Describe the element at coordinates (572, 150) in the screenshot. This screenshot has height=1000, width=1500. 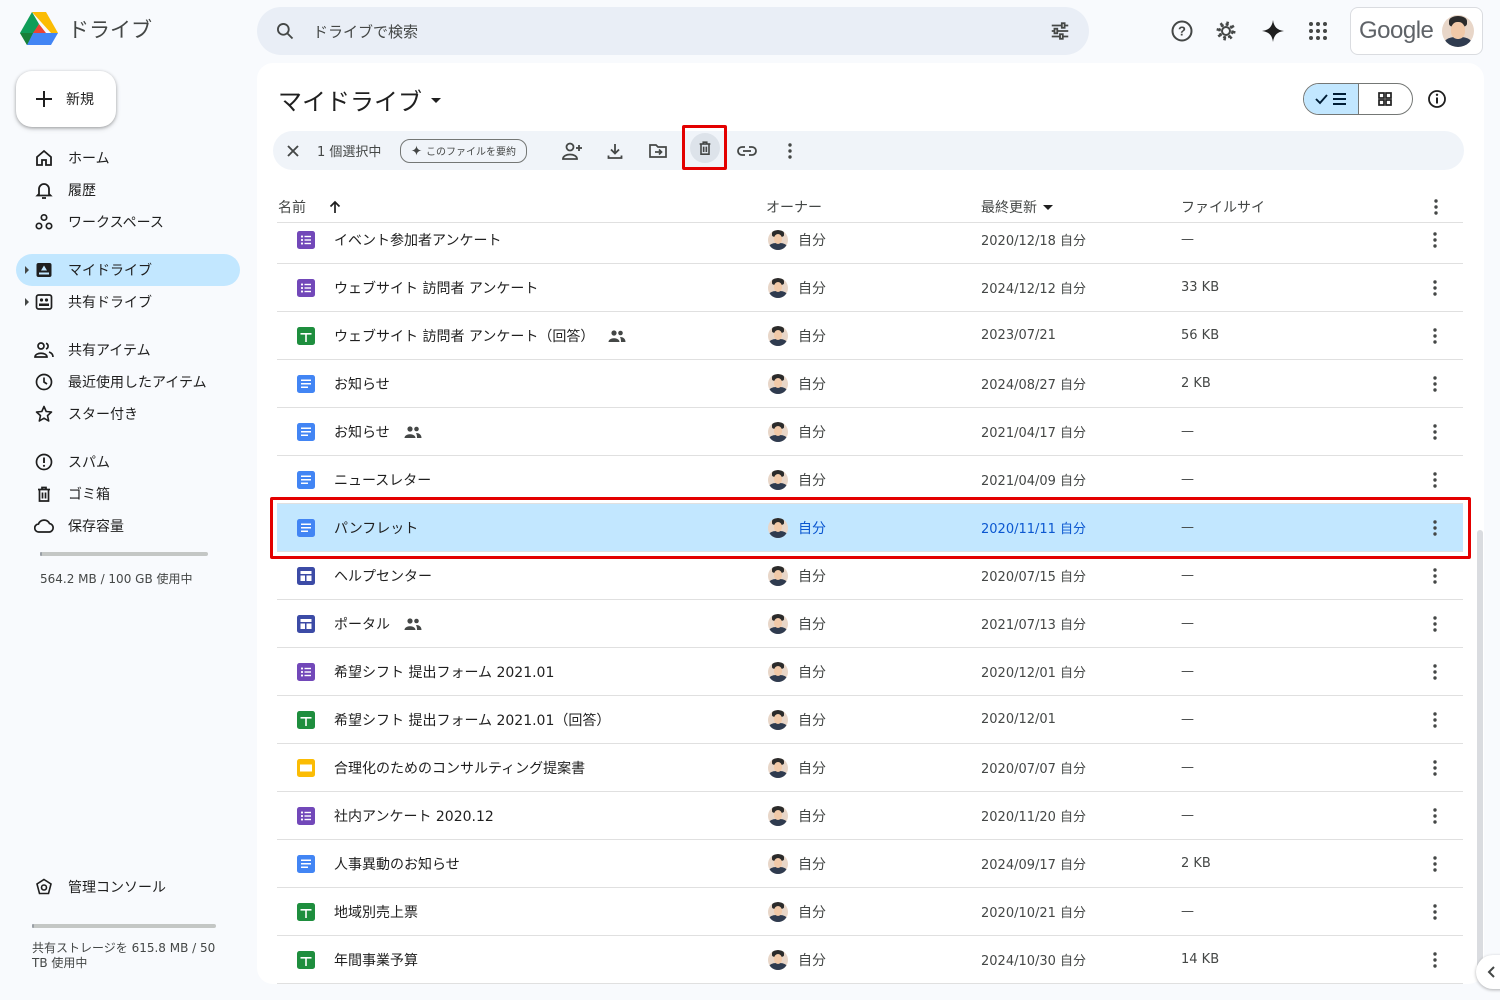
I see `share-button` at that location.